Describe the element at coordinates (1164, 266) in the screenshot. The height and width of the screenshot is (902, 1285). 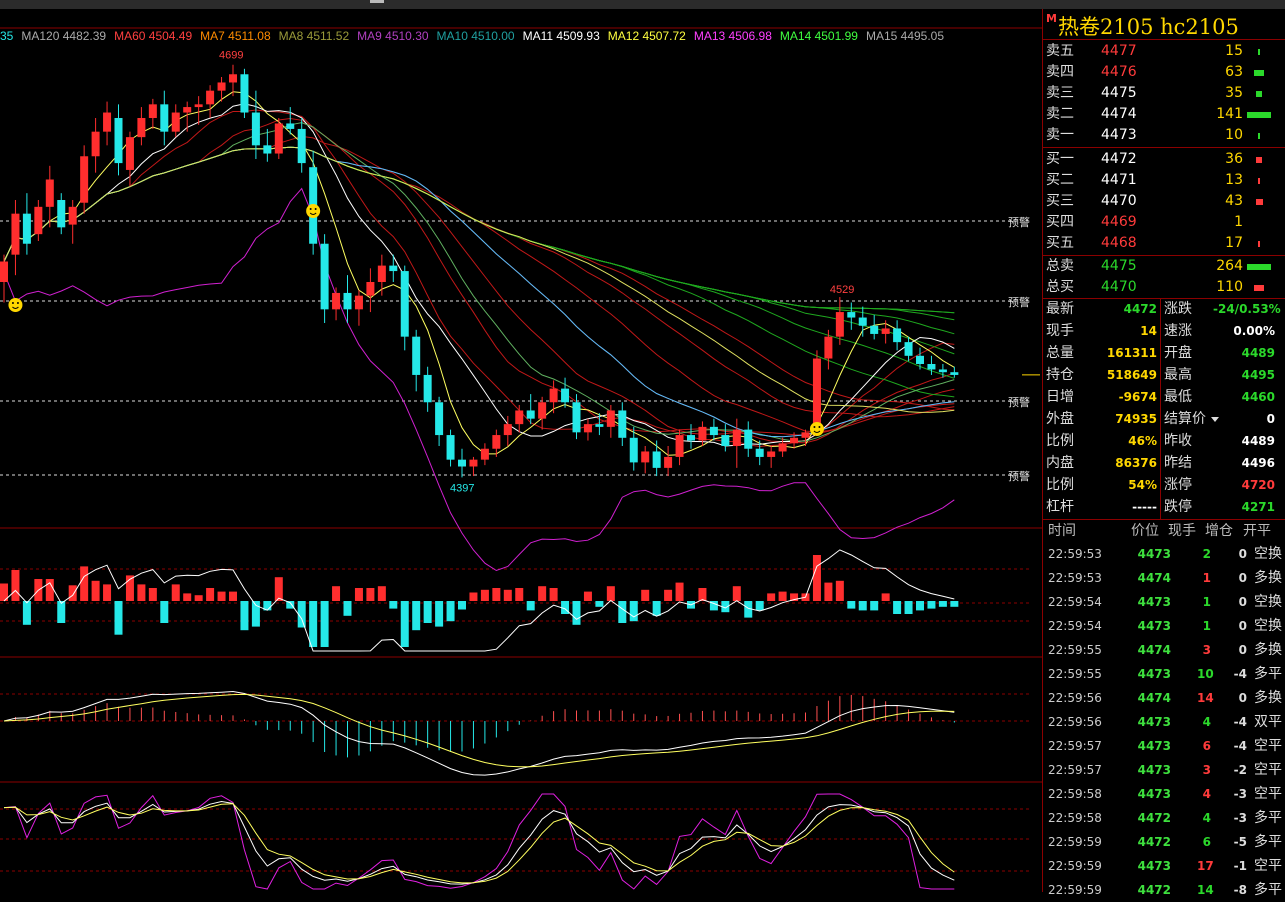
I see `order-level-totals-0: 总卖 4475 264` at that location.